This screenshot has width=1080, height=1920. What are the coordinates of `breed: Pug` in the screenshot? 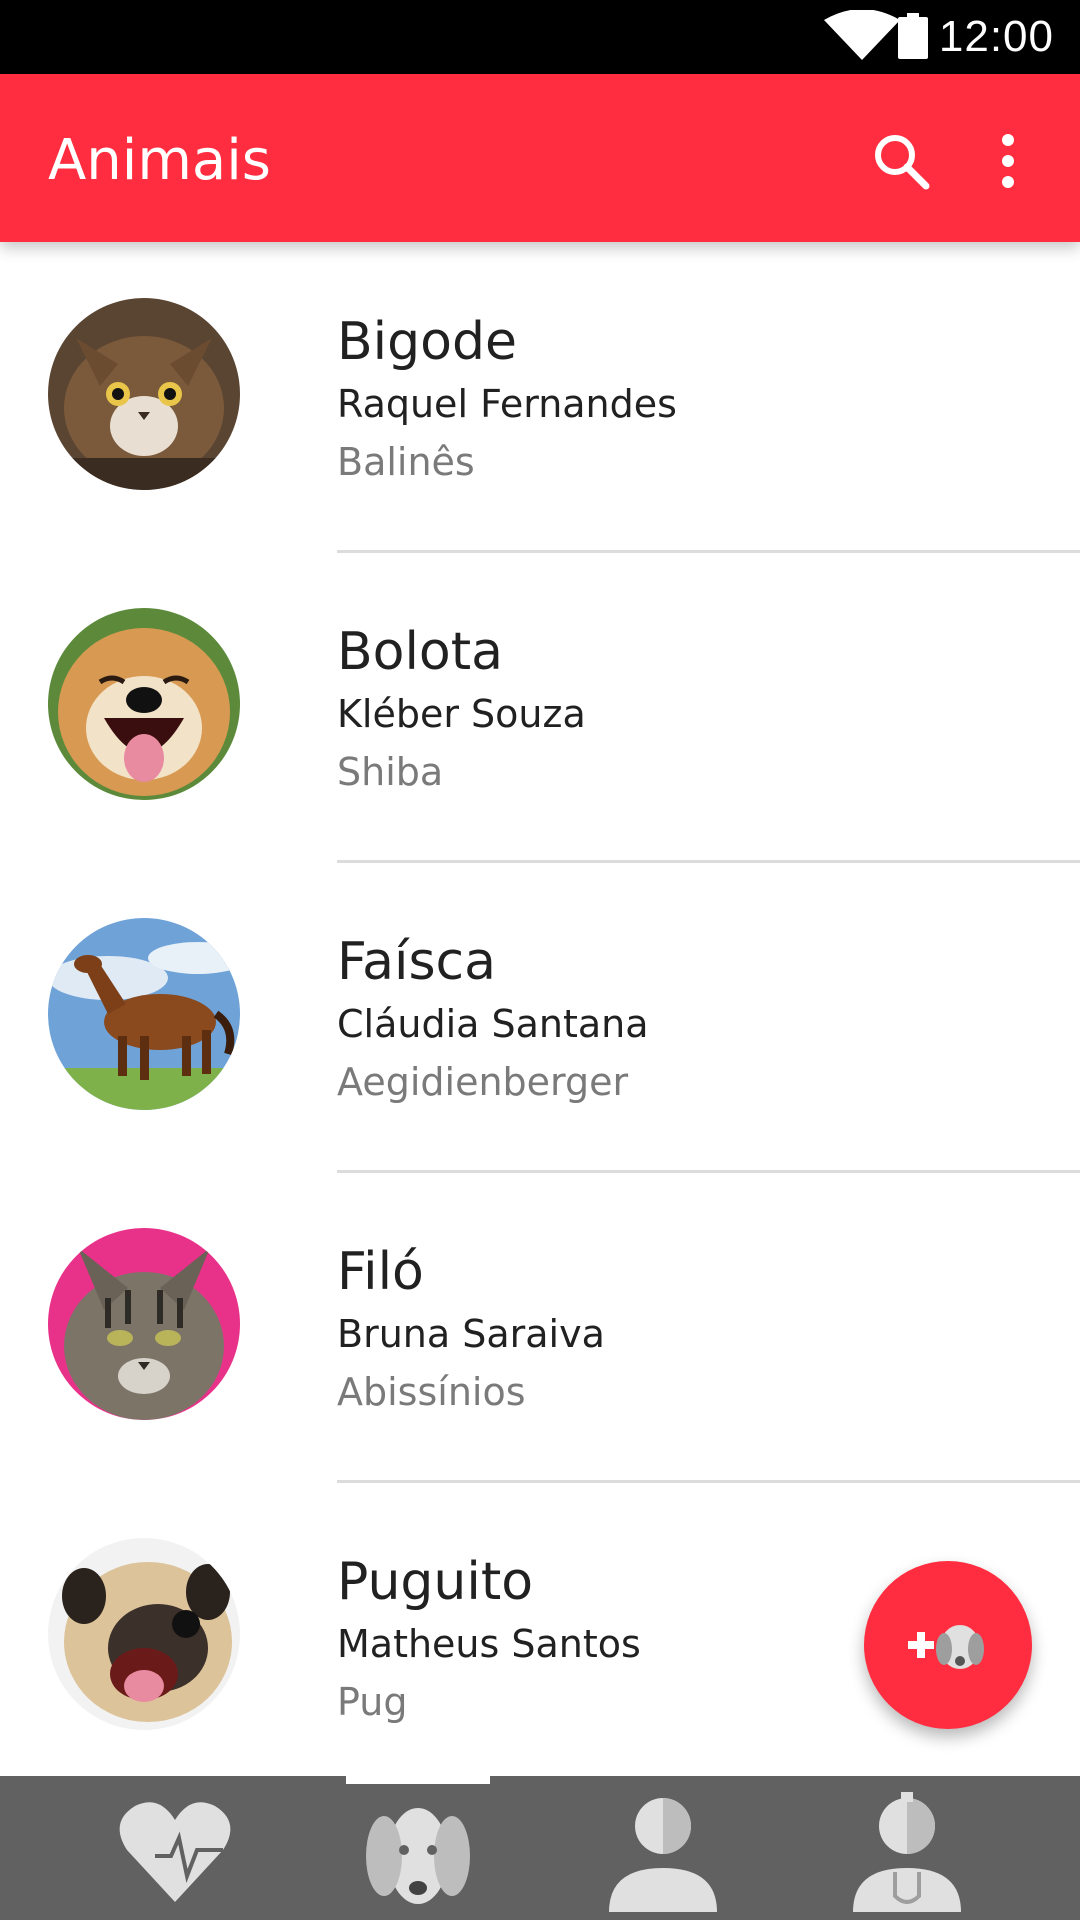 It's located at (372, 1702).